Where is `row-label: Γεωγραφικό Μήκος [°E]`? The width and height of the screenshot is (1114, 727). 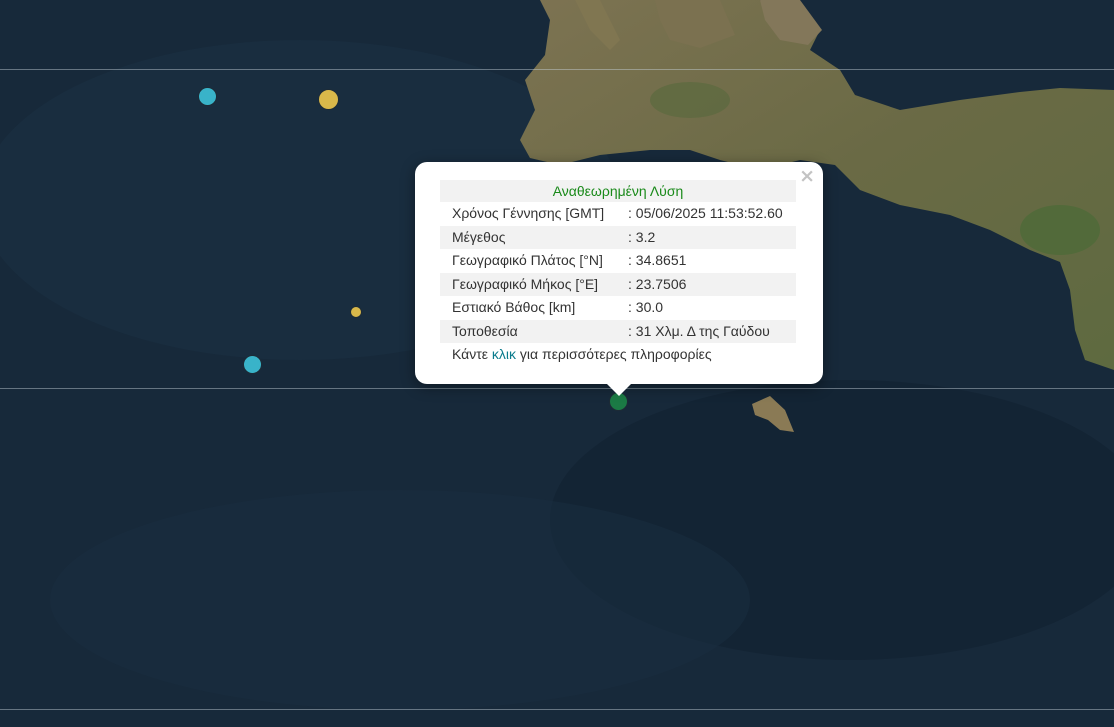
row-label: Γεωγραφικό Μήκος [°E] is located at coordinates (525, 283).